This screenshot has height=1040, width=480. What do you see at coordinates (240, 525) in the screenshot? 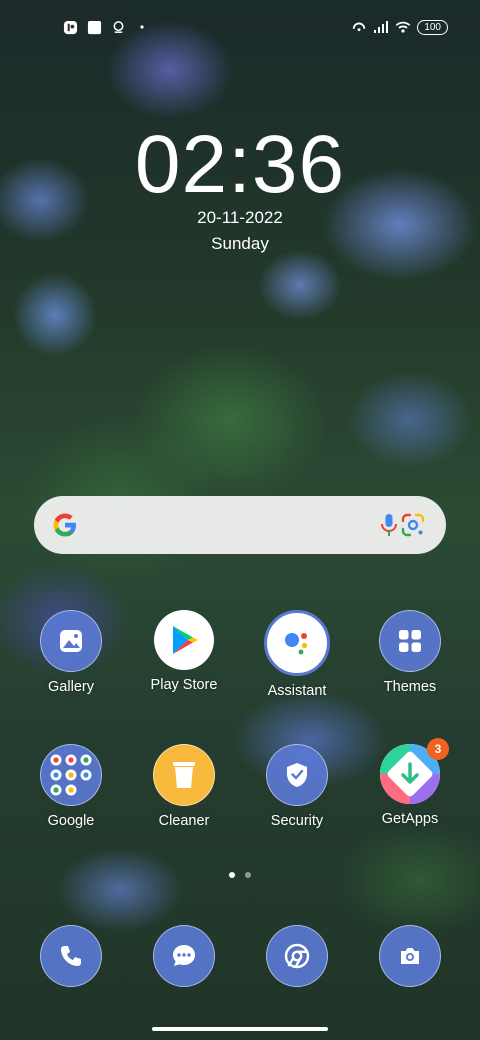
I see `google-search-bar` at bounding box center [240, 525].